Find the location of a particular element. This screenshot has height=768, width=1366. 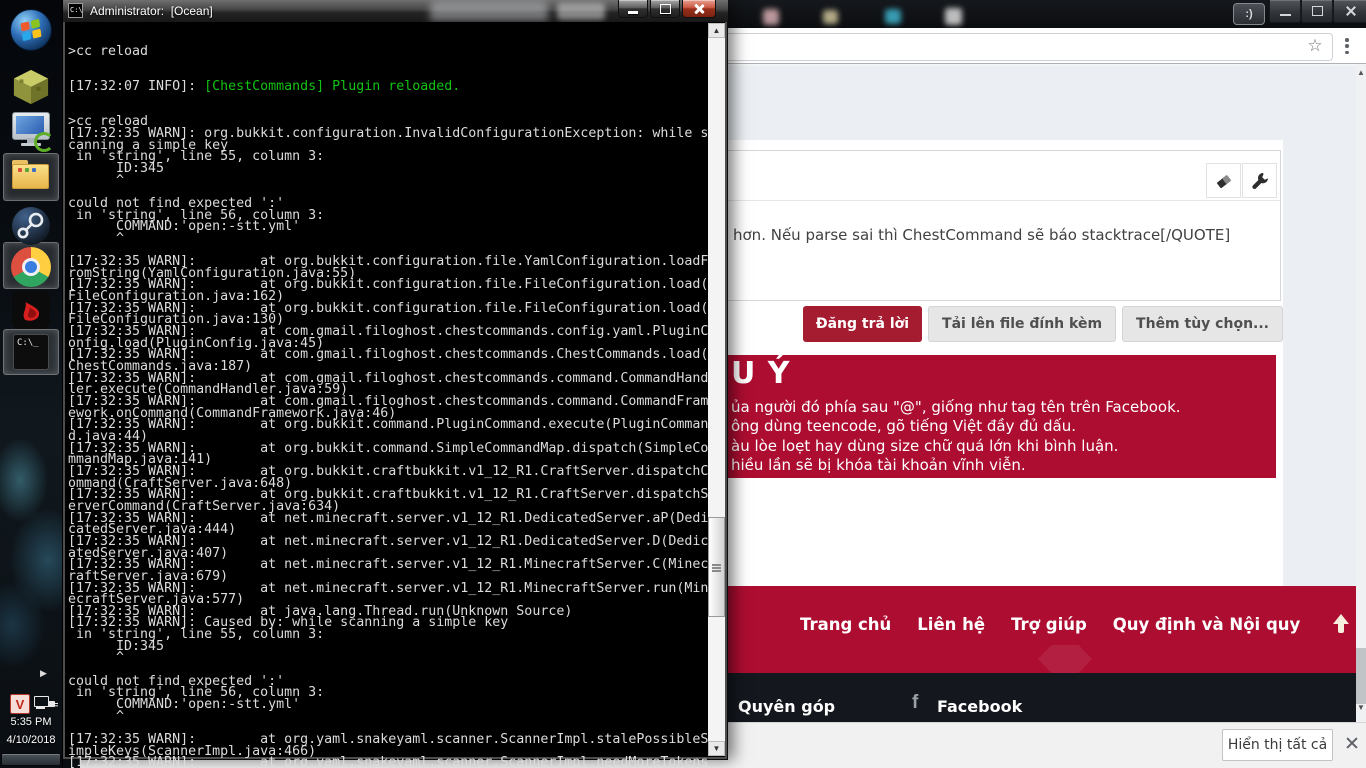

console-scrollbar-thumb is located at coordinates (716, 567).